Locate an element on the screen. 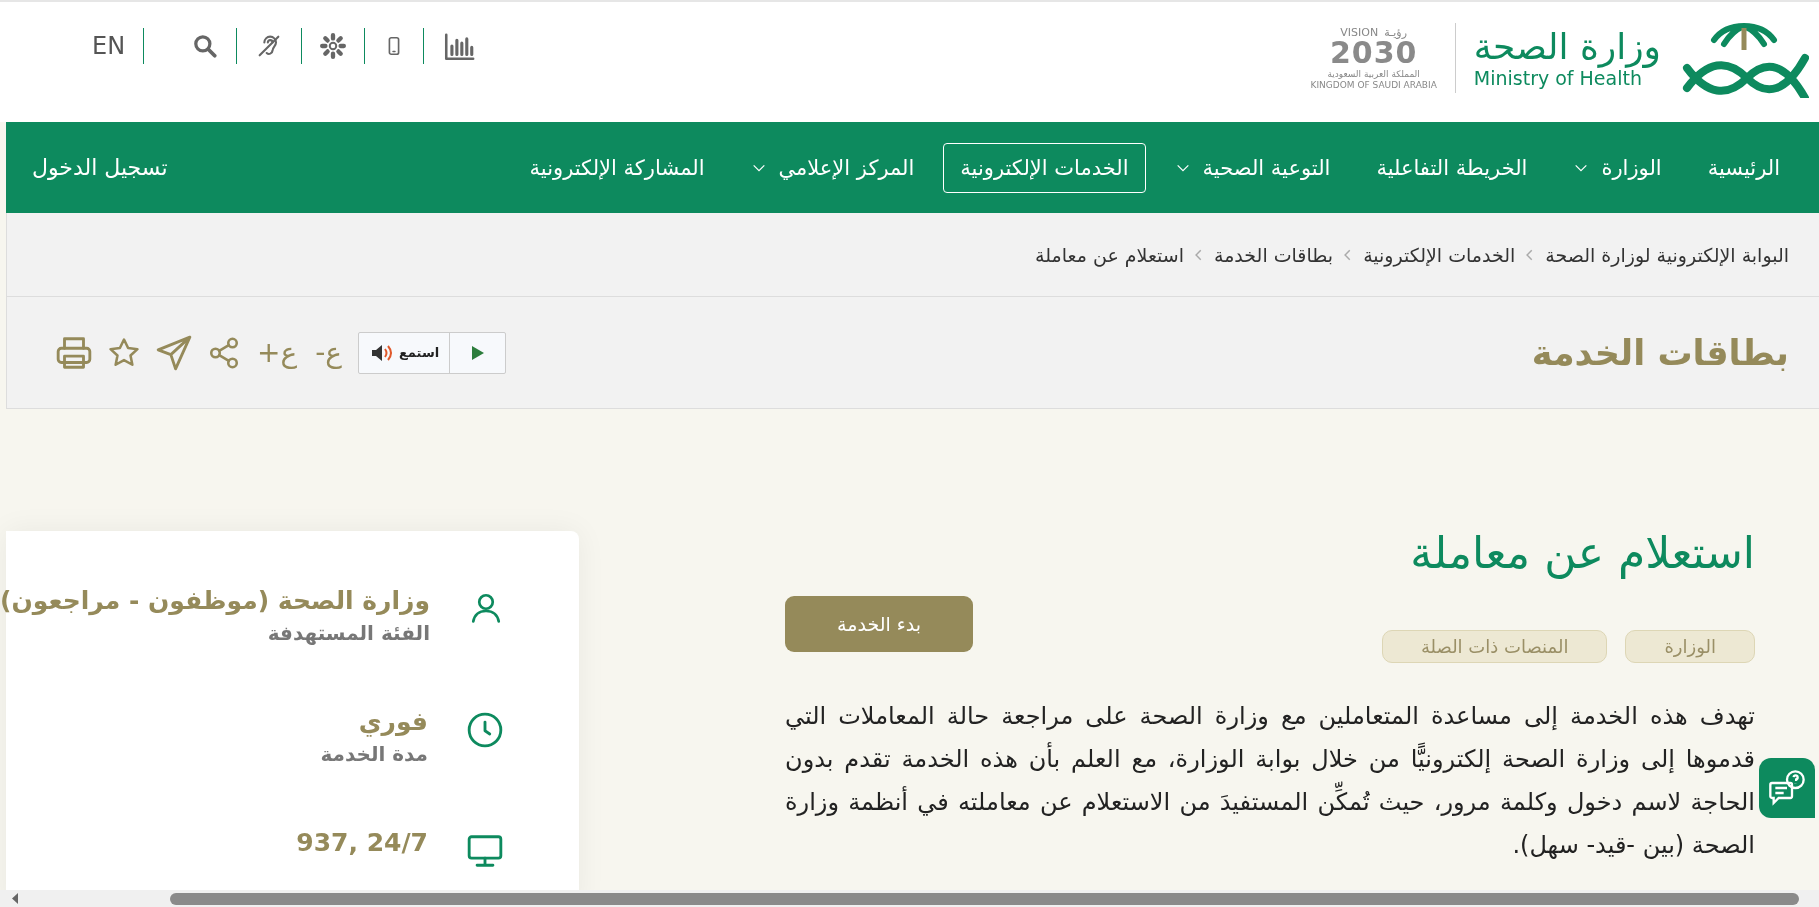 The width and height of the screenshot is (1819, 907). chat-button is located at coordinates (1787, 788).